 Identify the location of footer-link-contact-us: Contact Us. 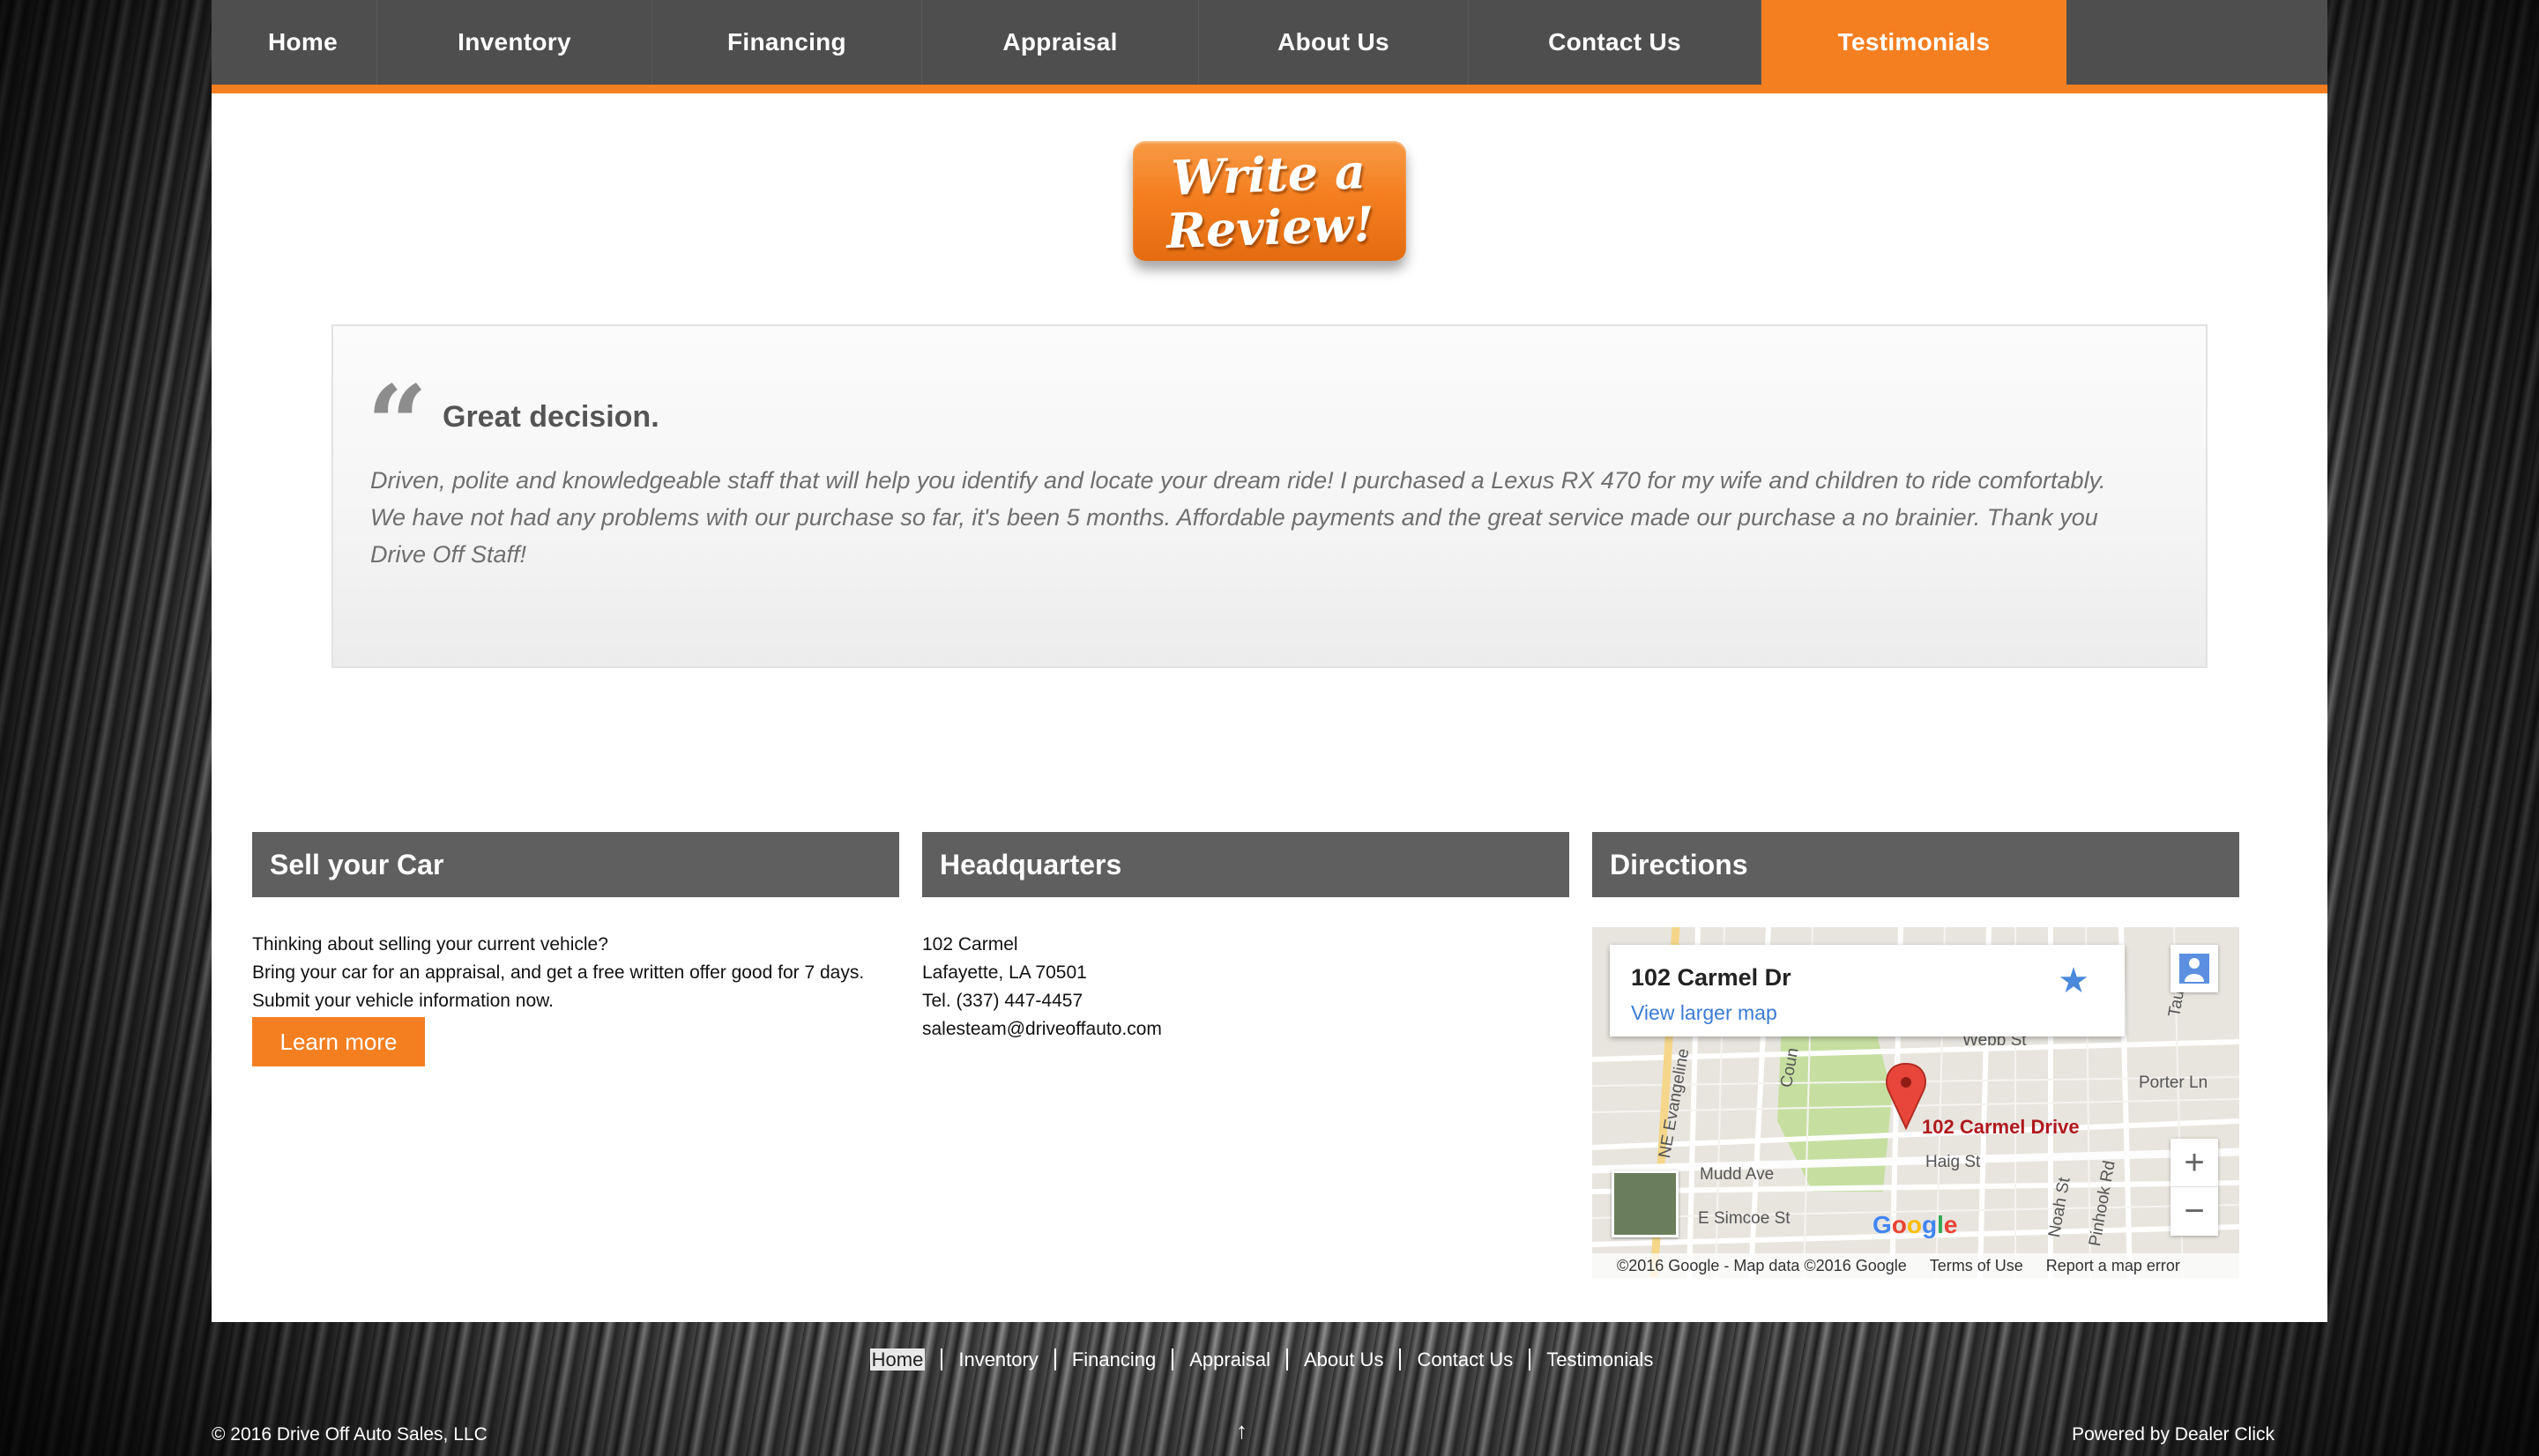
(1464, 1359).